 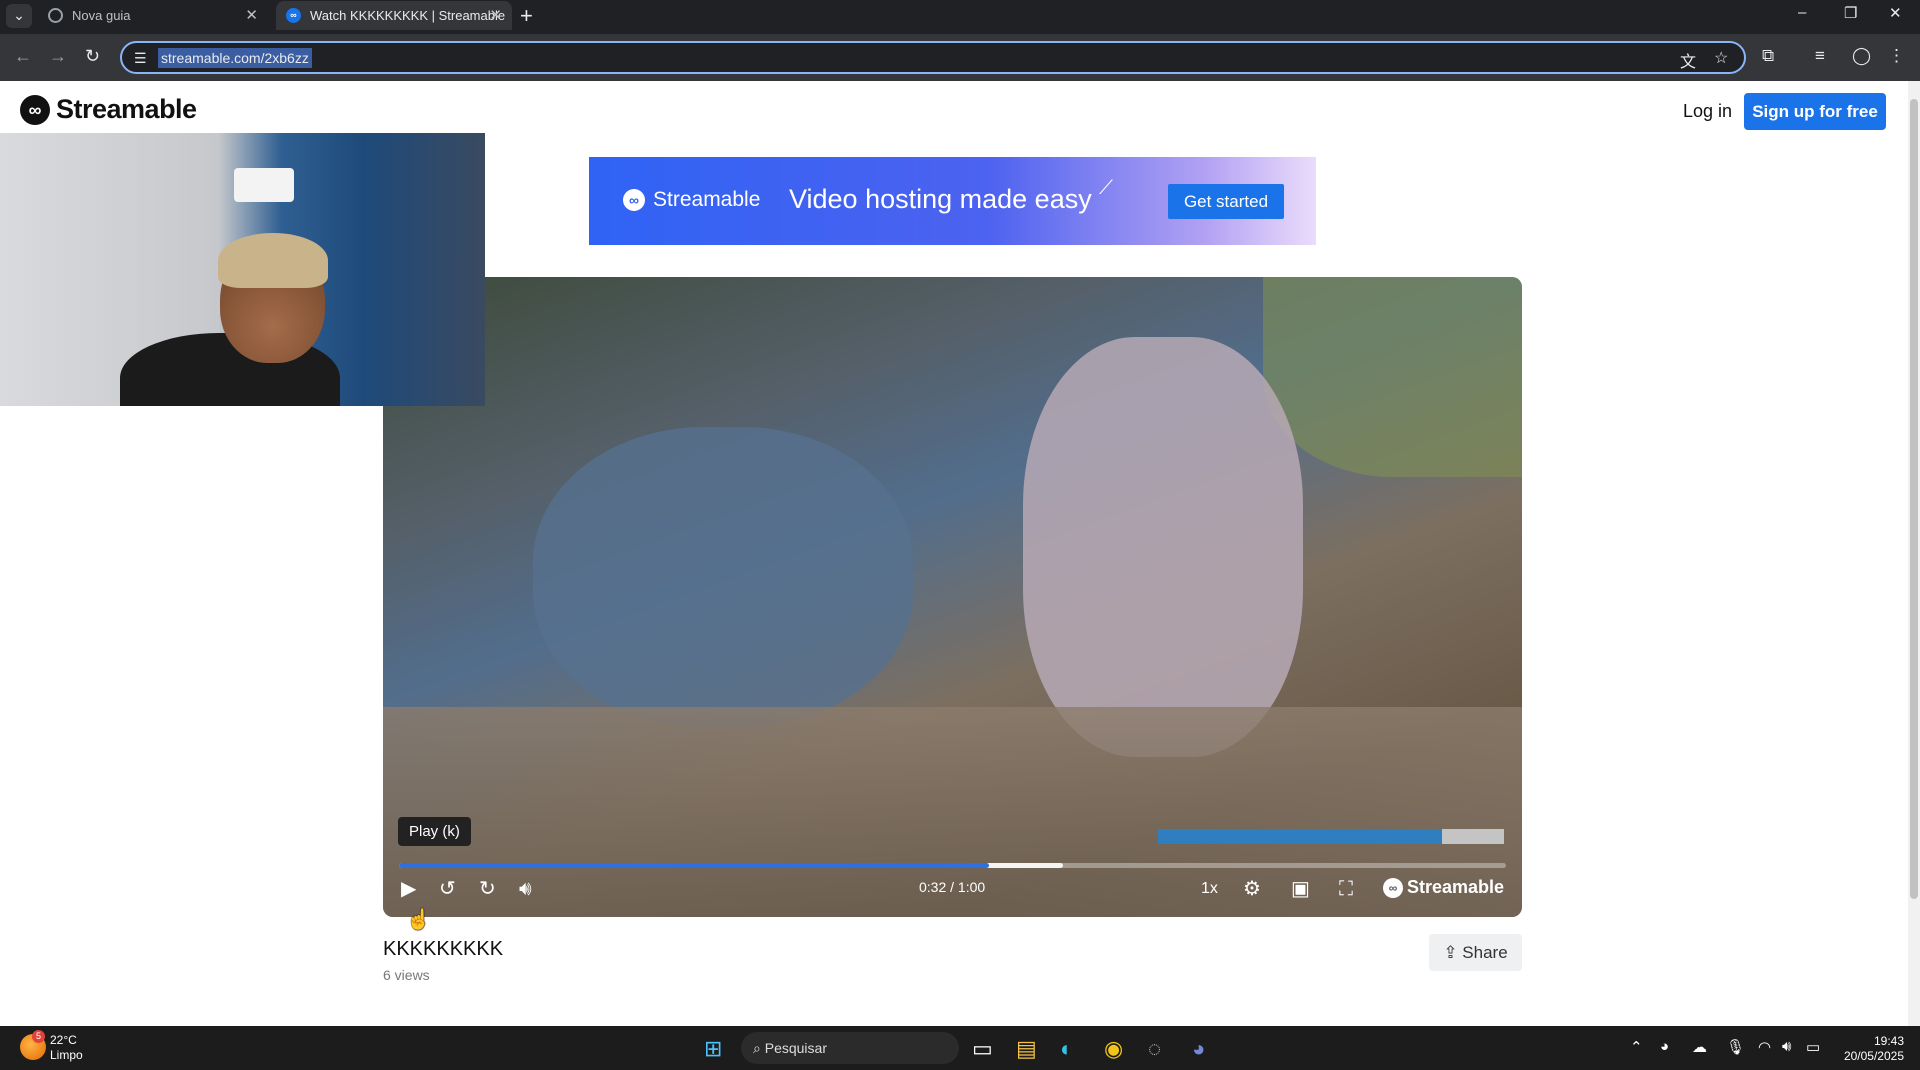 I want to click on minimize-button: –, so click(x=1802, y=12).